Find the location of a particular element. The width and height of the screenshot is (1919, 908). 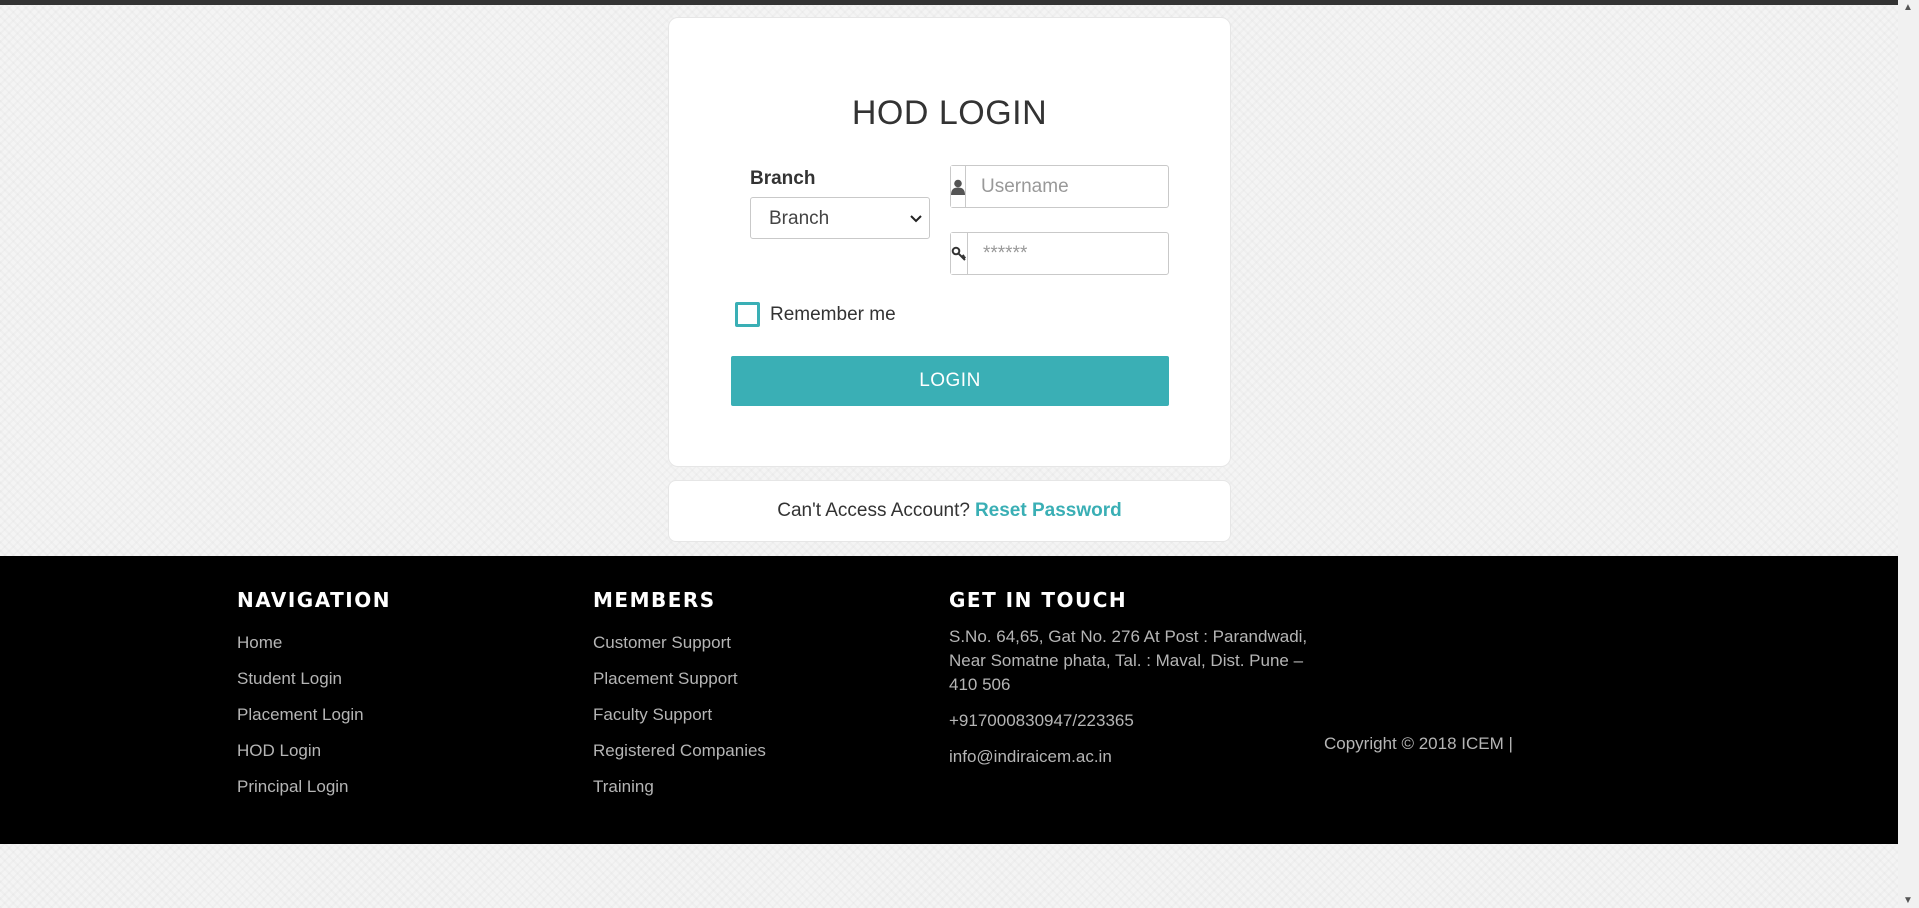

nav-link-hod-login: HOD Login is located at coordinates (279, 750).